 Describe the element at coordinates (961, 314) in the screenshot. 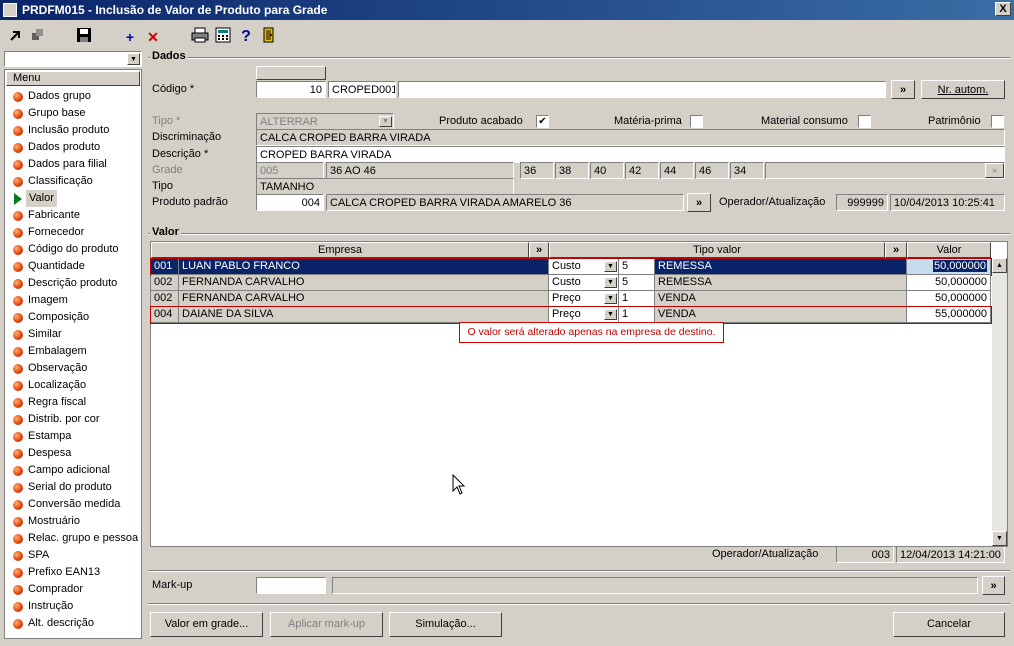

I see `cell-text: 55,000000` at that location.